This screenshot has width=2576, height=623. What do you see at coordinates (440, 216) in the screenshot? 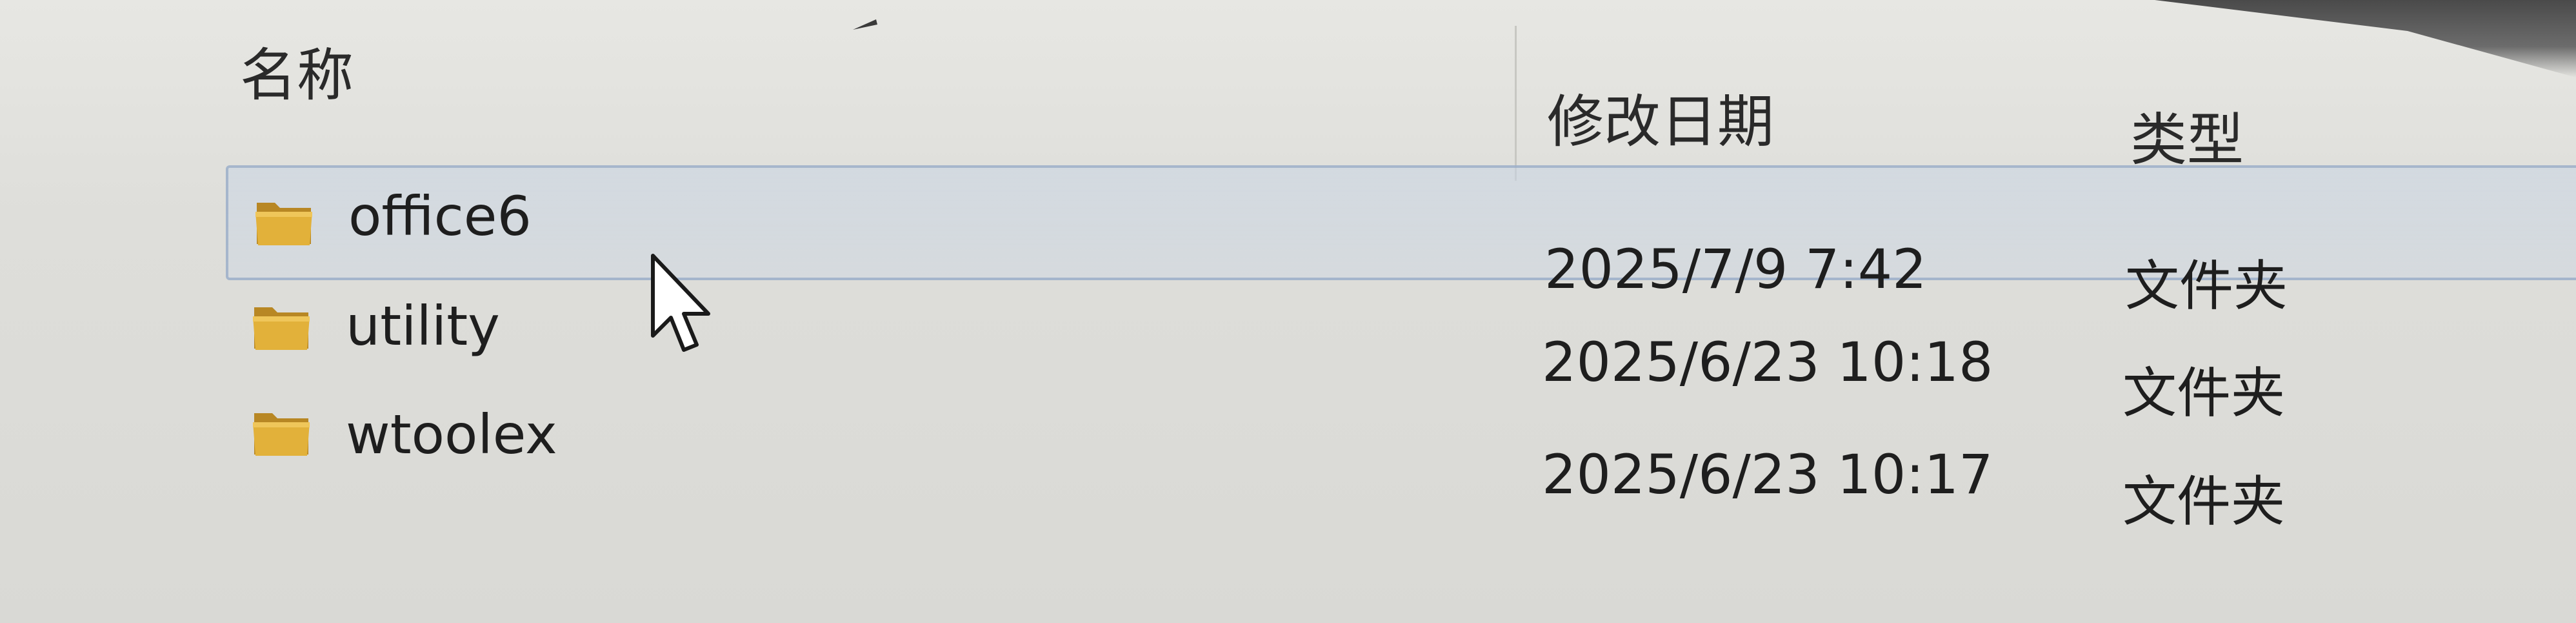
I see `file-name: office6` at bounding box center [440, 216].